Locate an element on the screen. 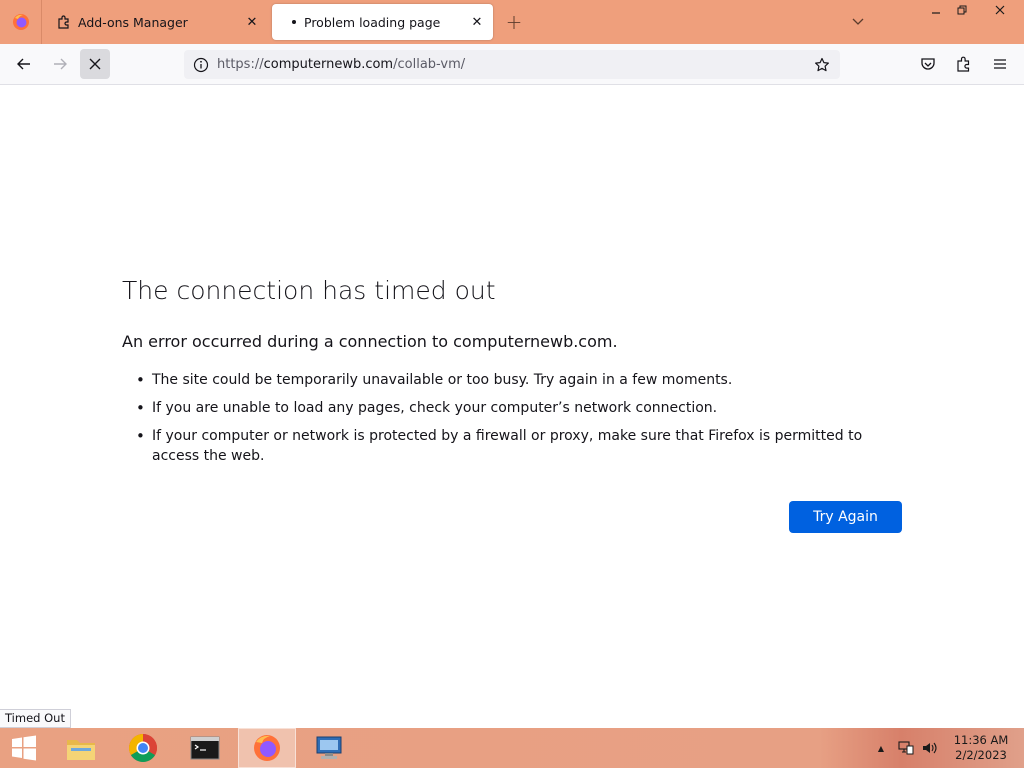 The height and width of the screenshot is (768, 1024). url-bar: https://computernewb.com/collab-vm/ is located at coordinates (512, 64).